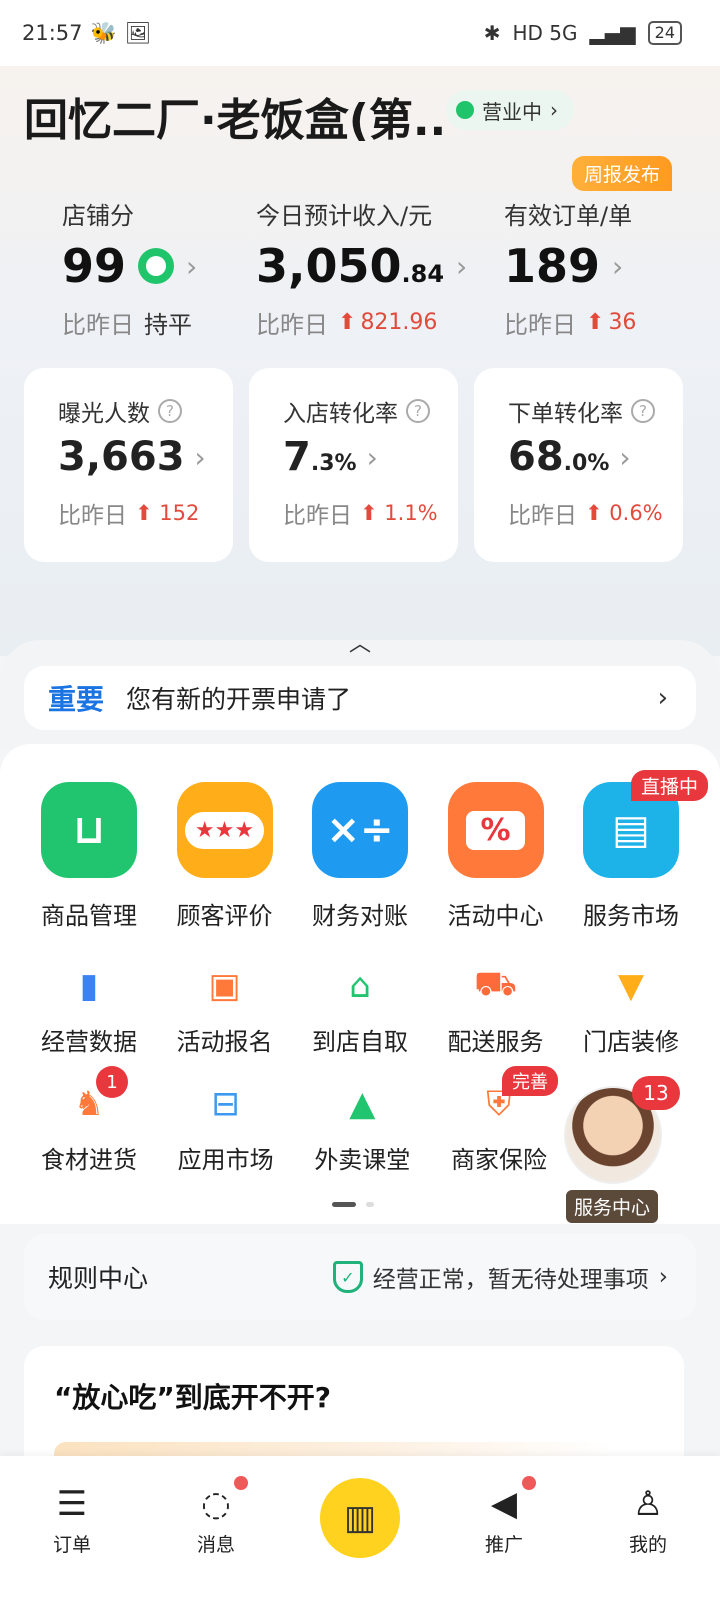  What do you see at coordinates (496, 1009) in the screenshot?
I see `tool-delivery-service: ⛟ 配送服务` at bounding box center [496, 1009].